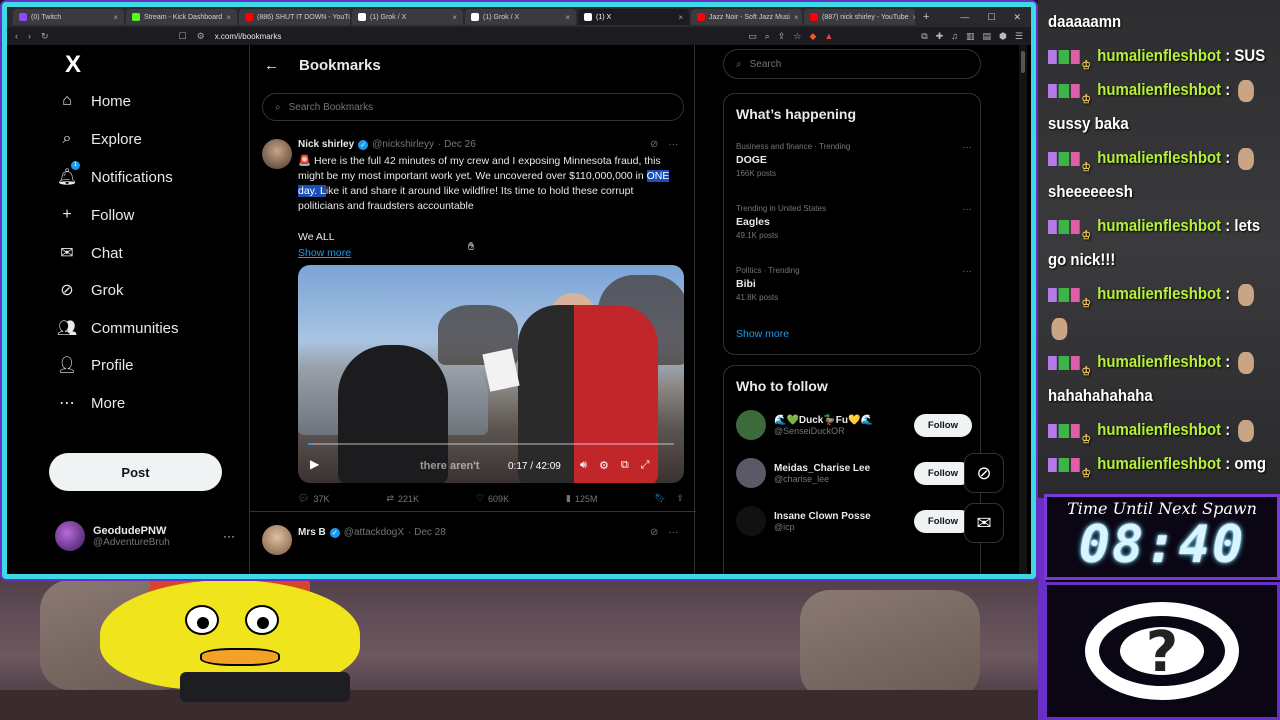 The width and height of the screenshot is (1280, 720). Describe the element at coordinates (402, 498) in the screenshot. I see `repost-button: ⇄ 221K` at that location.